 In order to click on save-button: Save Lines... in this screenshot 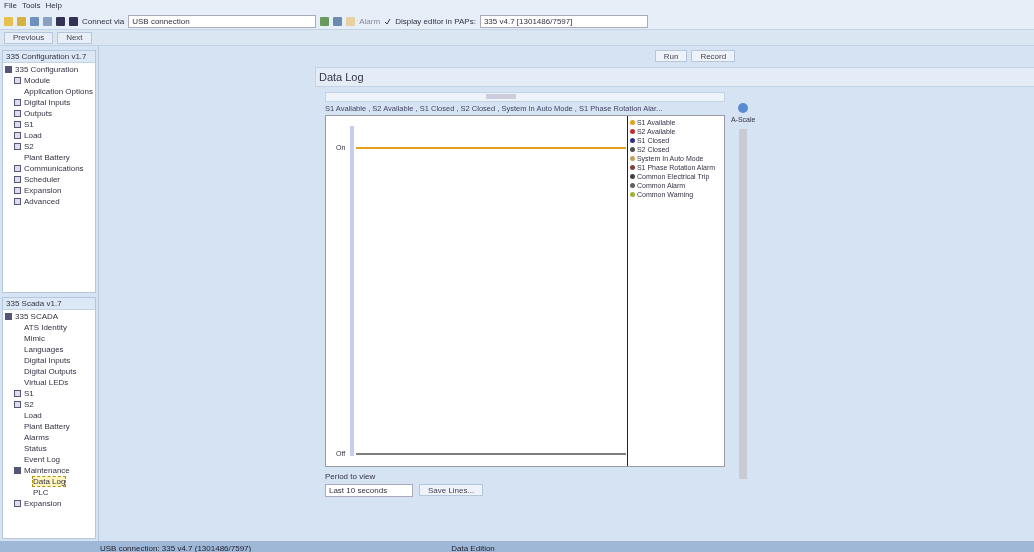, I will do `click(451, 490)`.